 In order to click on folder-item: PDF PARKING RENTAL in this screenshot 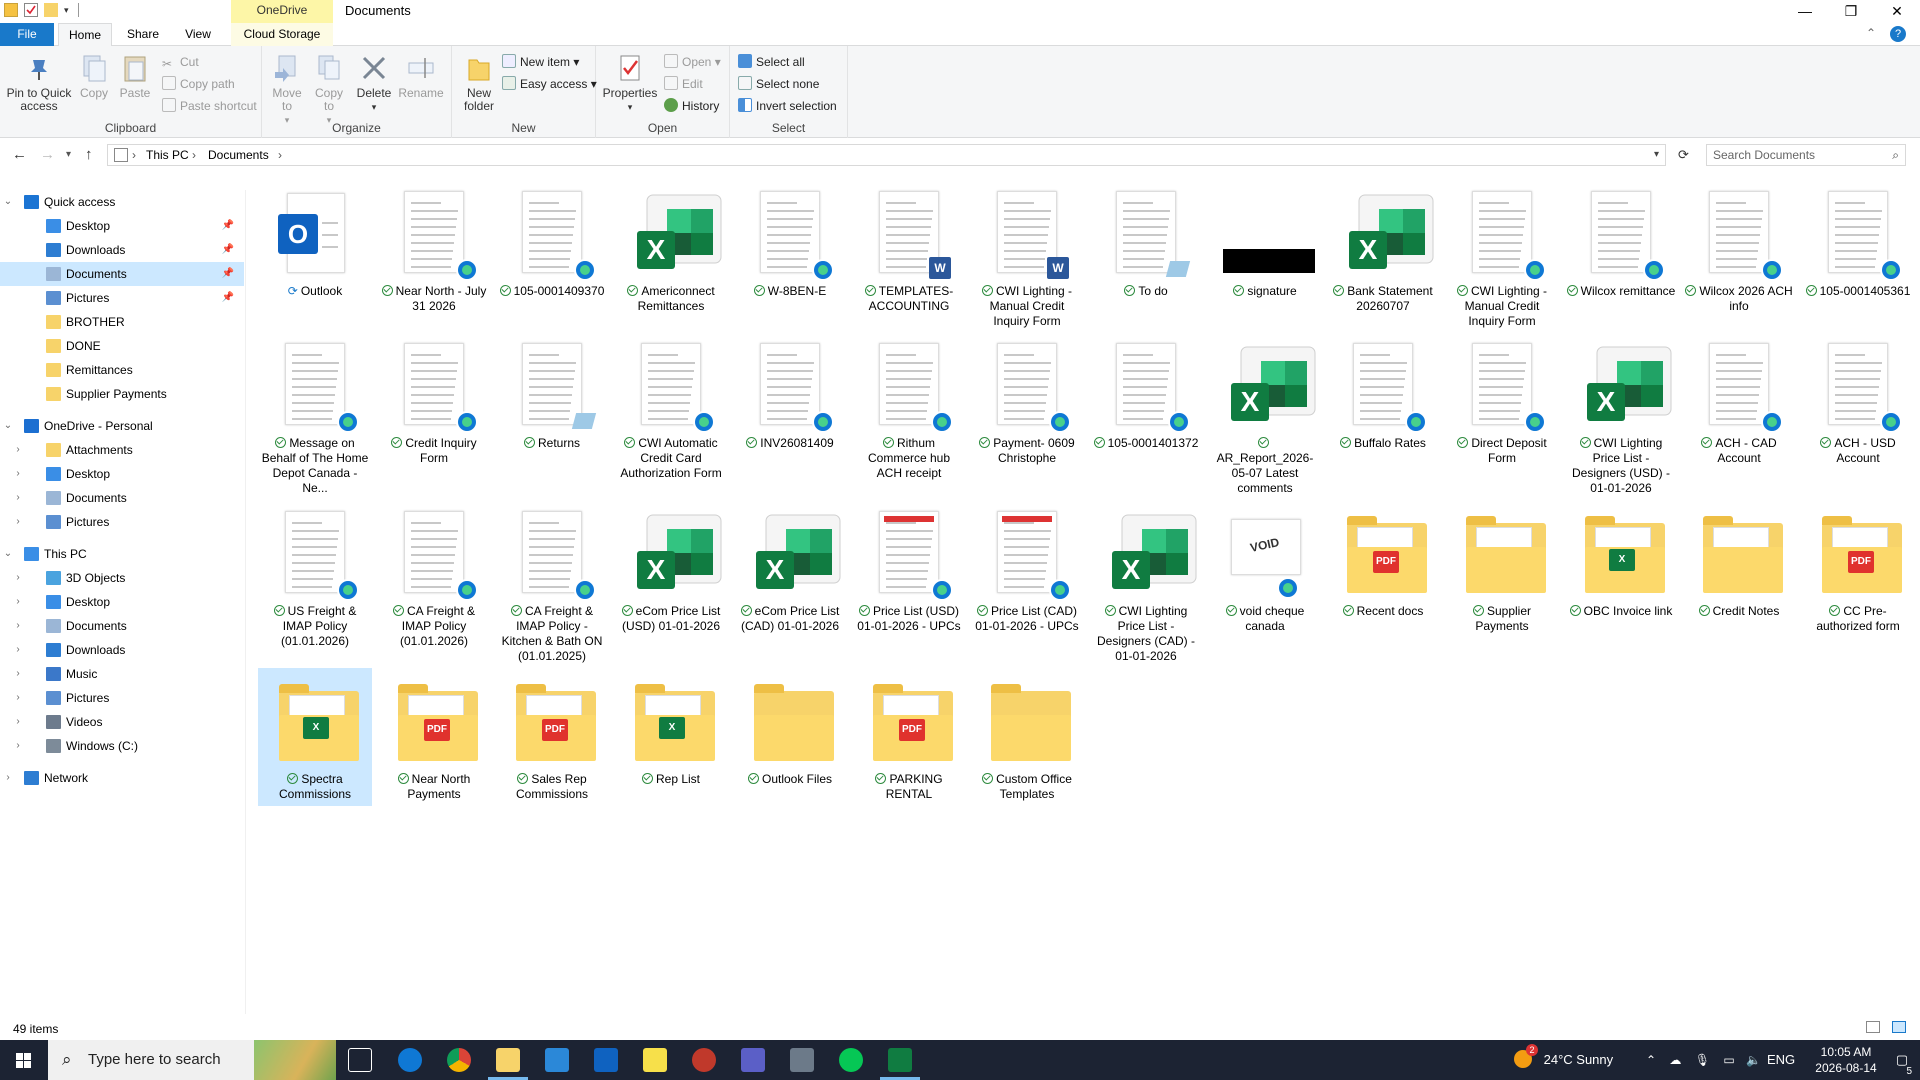, I will do `click(909, 737)`.